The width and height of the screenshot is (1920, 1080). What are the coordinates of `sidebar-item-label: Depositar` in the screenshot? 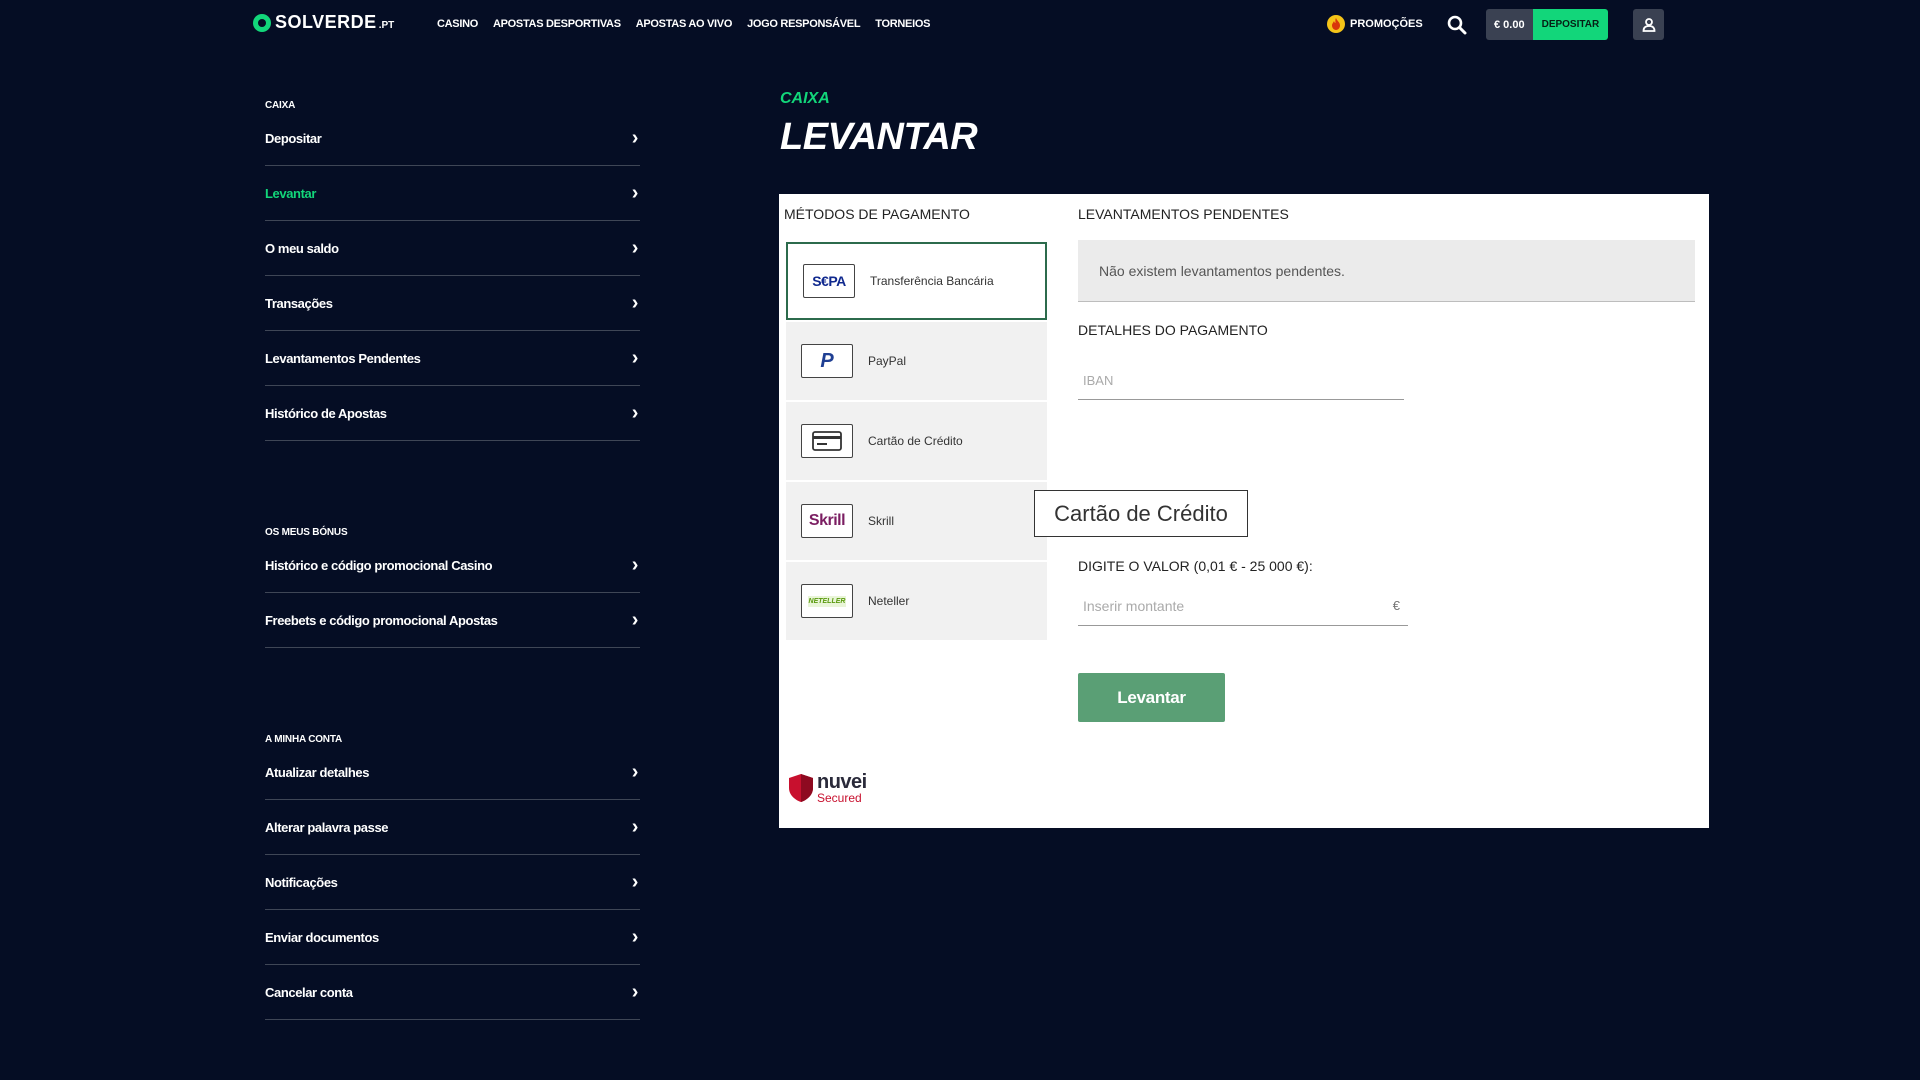 It's located at (293, 138).